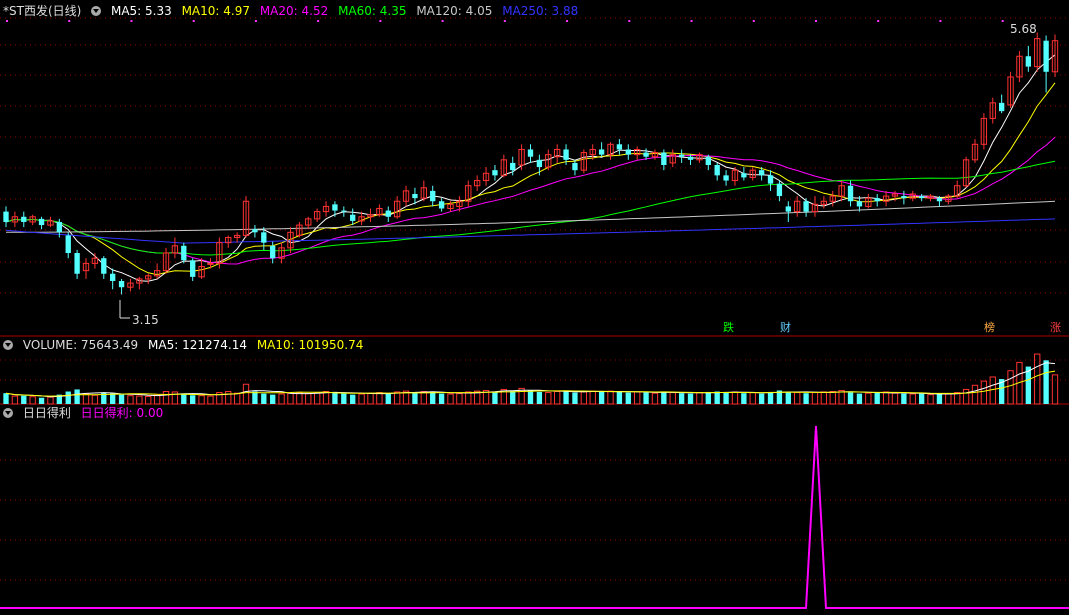 The width and height of the screenshot is (1069, 615). I want to click on ma120-line, so click(531, 216).